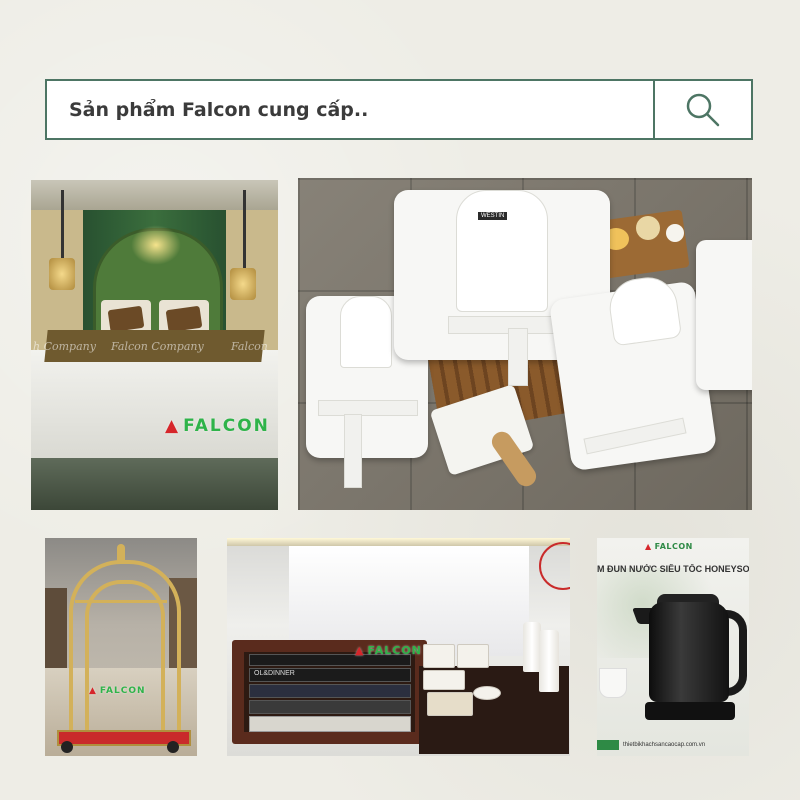 This screenshot has width=800, height=800. I want to click on hotel-amenities-photo: OL&DINNER ▲ FALCON, so click(398, 647).